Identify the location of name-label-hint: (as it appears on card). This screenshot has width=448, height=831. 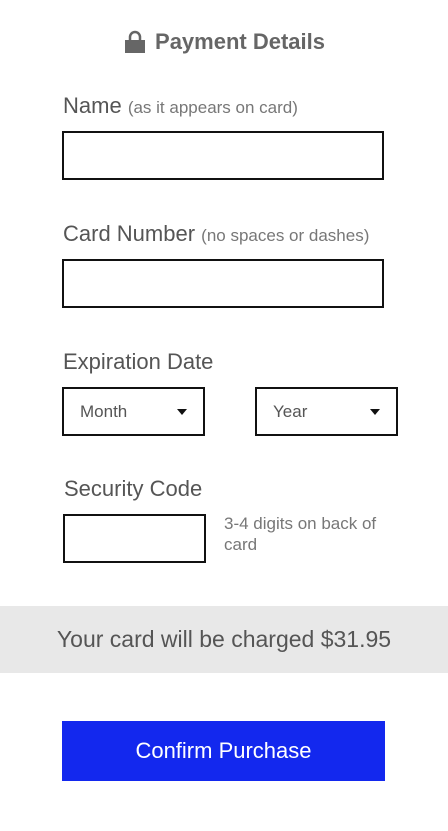
(212, 107).